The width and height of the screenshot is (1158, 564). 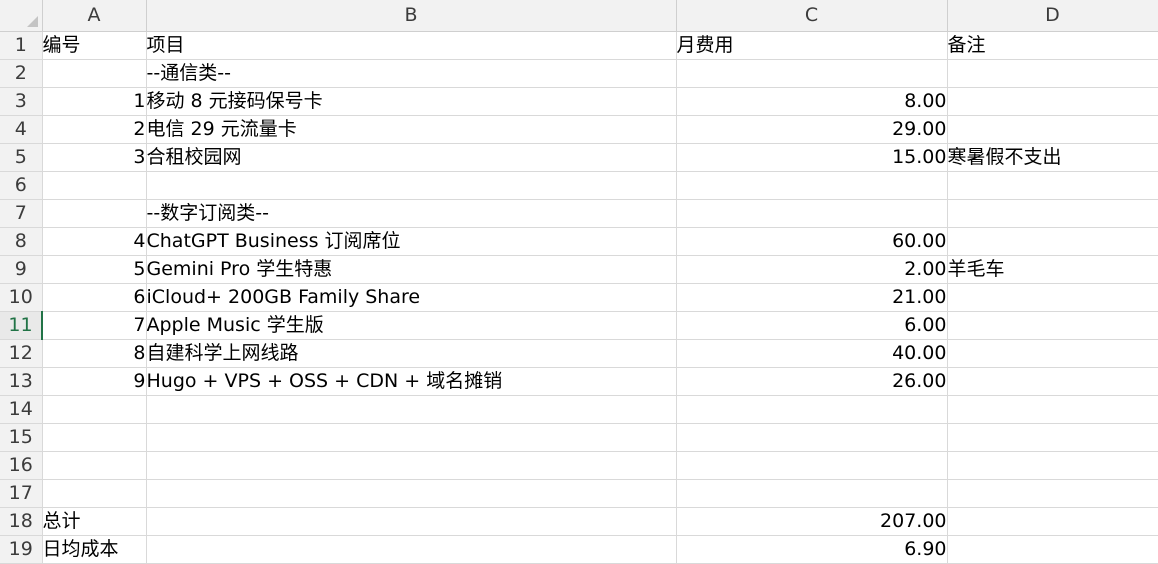 What do you see at coordinates (812, 129) in the screenshot?
I see `cell-c: 29.00` at bounding box center [812, 129].